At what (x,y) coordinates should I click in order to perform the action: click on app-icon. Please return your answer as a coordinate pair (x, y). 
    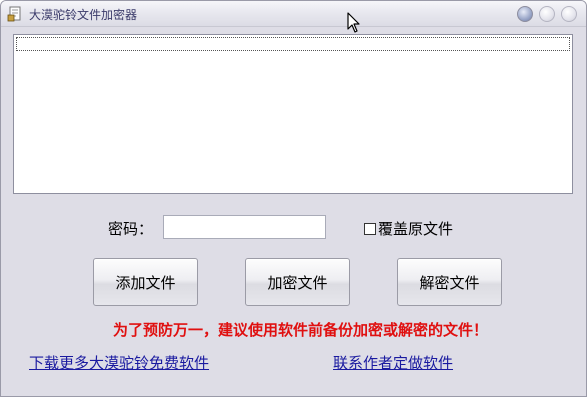
    Looking at the image, I should click on (15, 14).